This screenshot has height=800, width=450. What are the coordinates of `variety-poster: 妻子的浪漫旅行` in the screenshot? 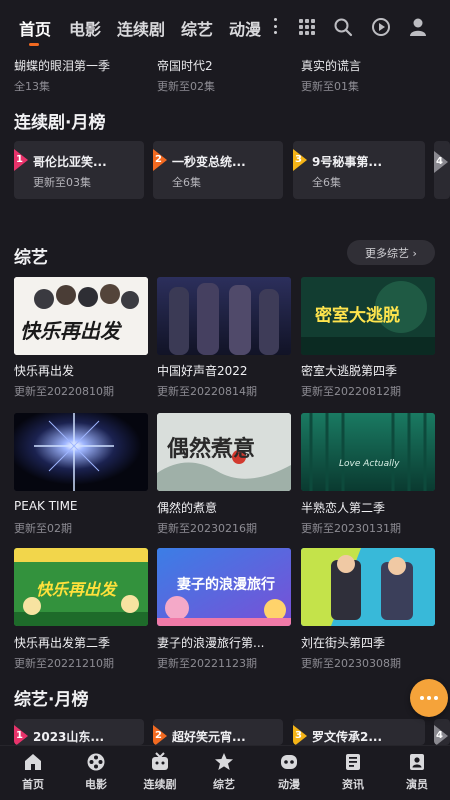 It's located at (224, 587).